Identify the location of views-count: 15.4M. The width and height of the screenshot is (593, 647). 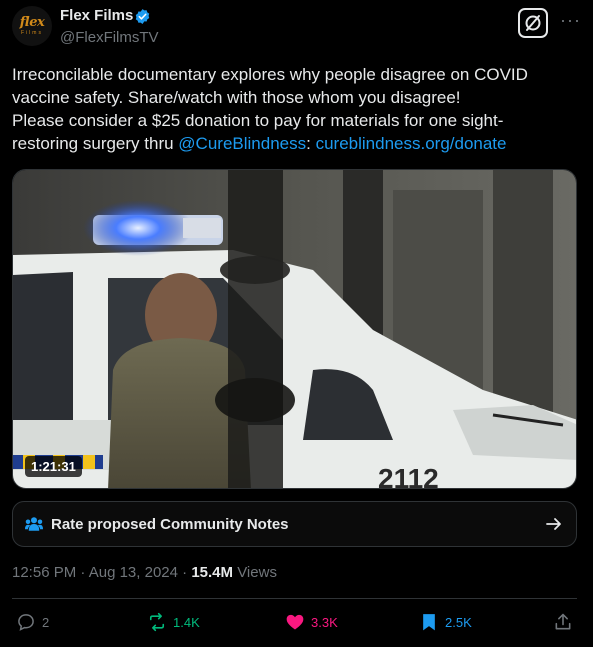
(212, 572).